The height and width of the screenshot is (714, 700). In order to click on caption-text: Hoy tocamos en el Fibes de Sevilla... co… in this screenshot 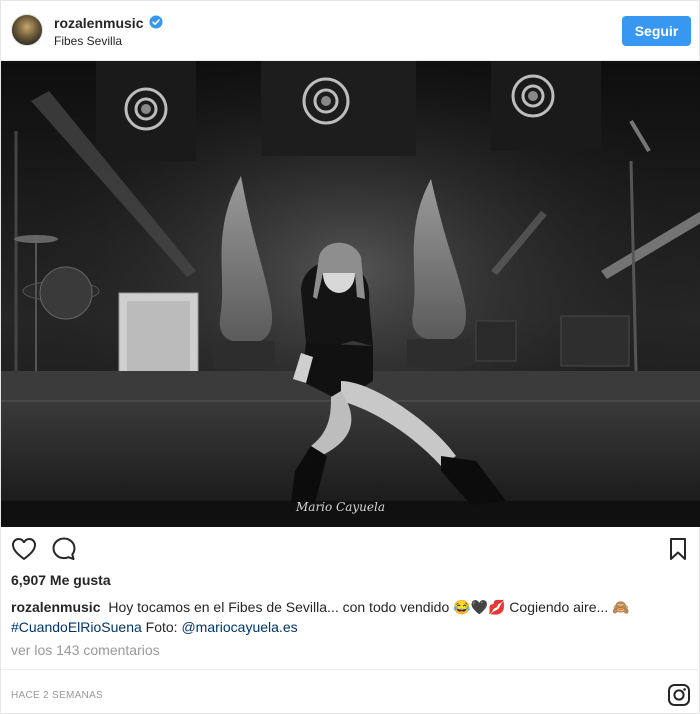, I will do `click(369, 607)`.